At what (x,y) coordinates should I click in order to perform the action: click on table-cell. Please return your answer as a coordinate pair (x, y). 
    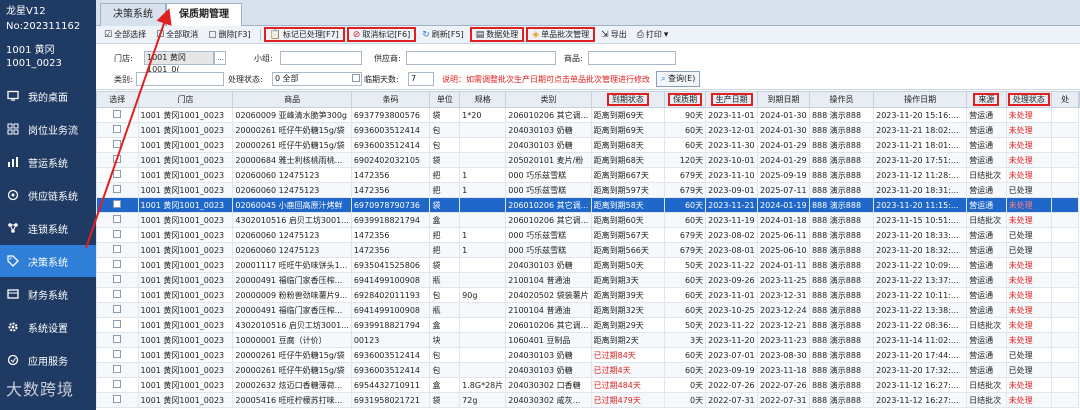
    Looking at the image, I should click on (1065, 400).